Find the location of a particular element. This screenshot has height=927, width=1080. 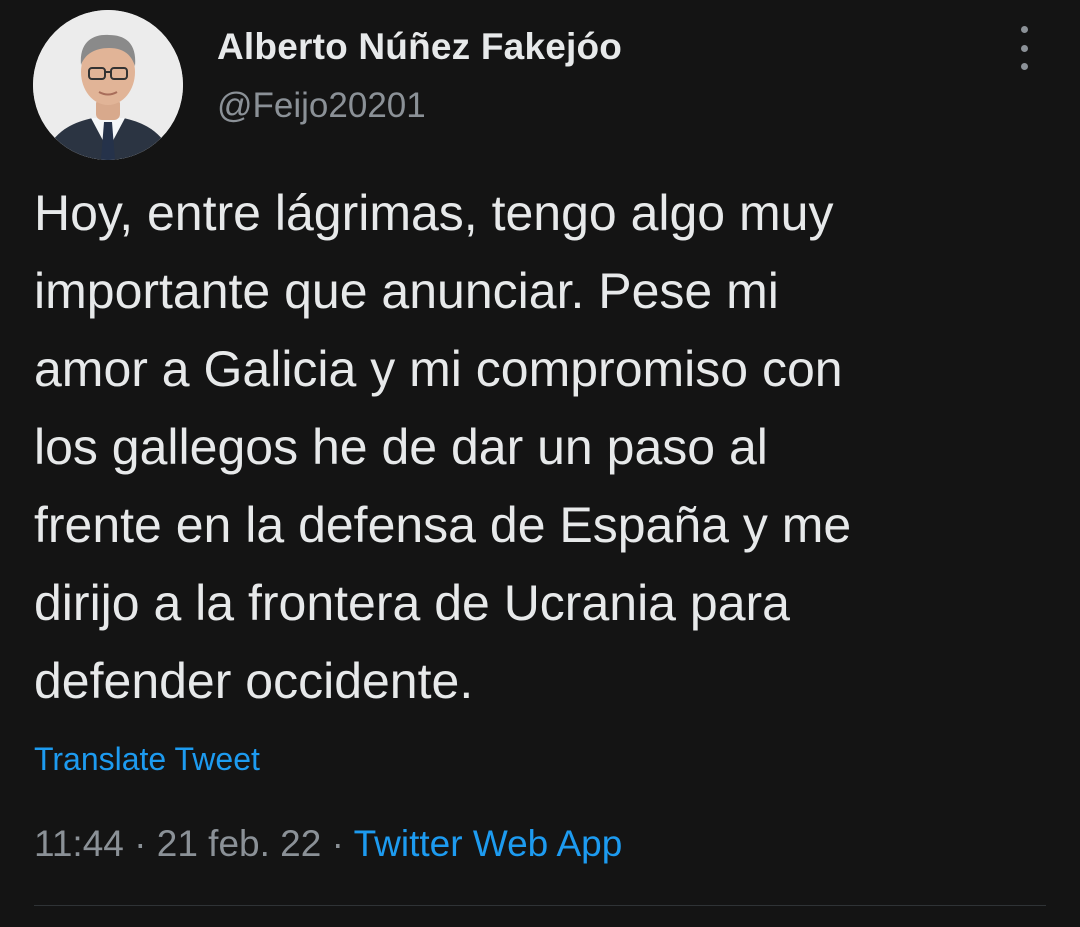

tweet-text-line: los gallegos he de dar un paso al is located at coordinates (401, 447).